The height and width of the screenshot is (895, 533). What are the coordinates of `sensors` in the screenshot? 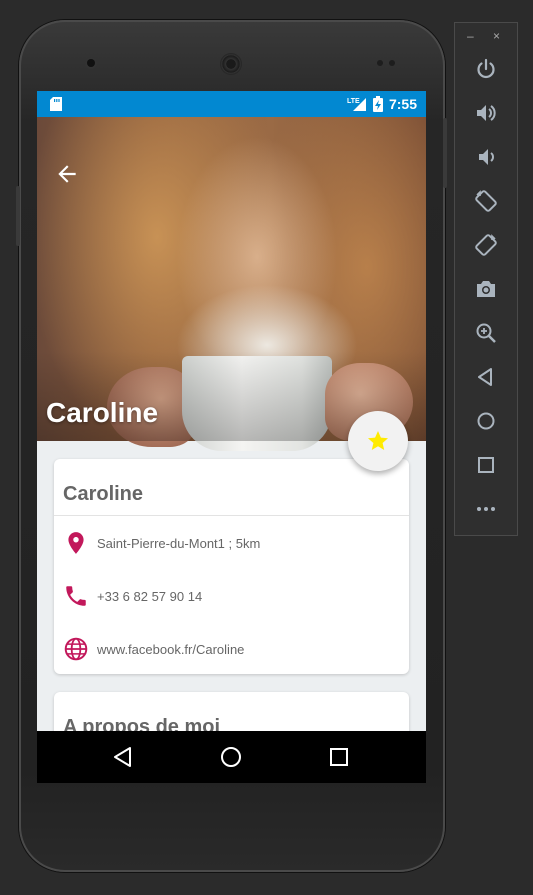 It's located at (386, 63).